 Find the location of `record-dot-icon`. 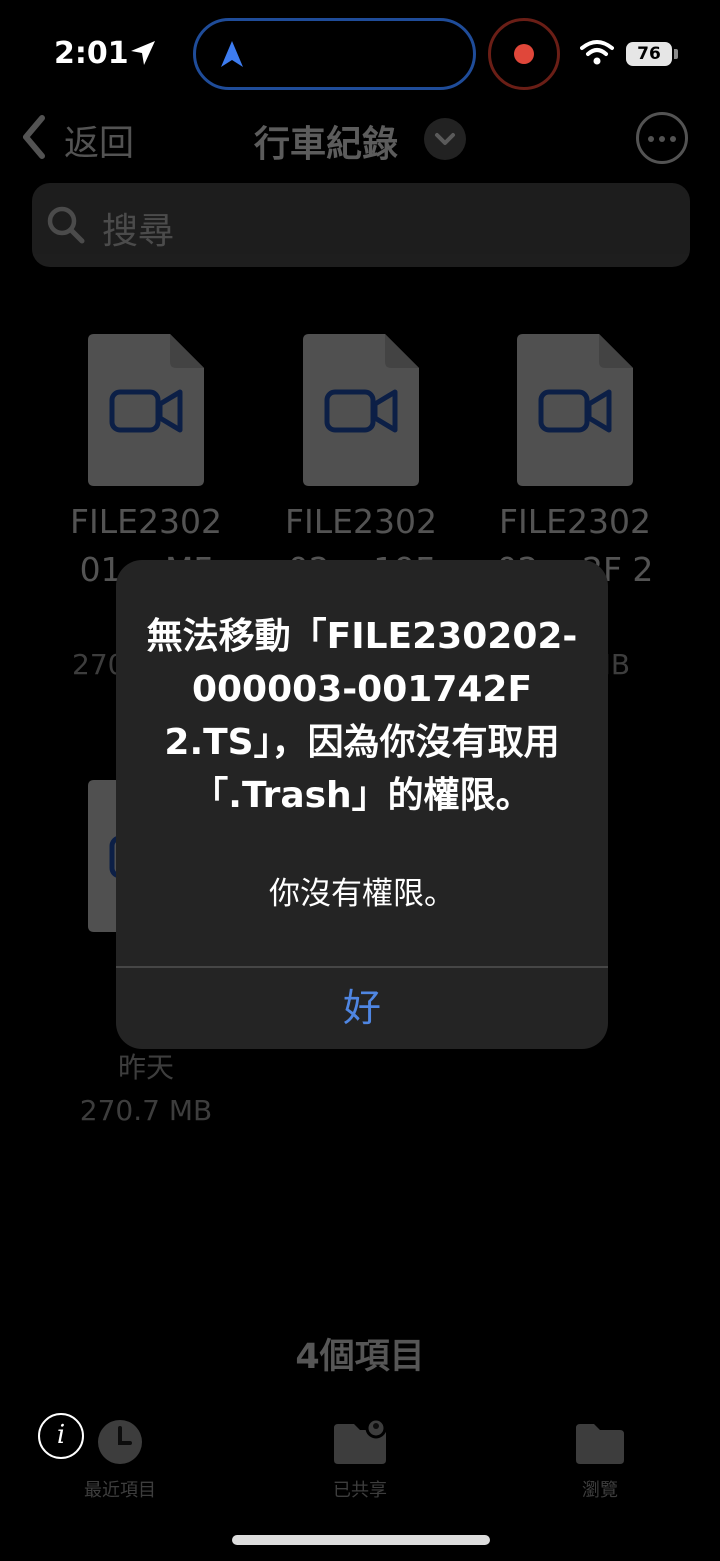

record-dot-icon is located at coordinates (524, 54).